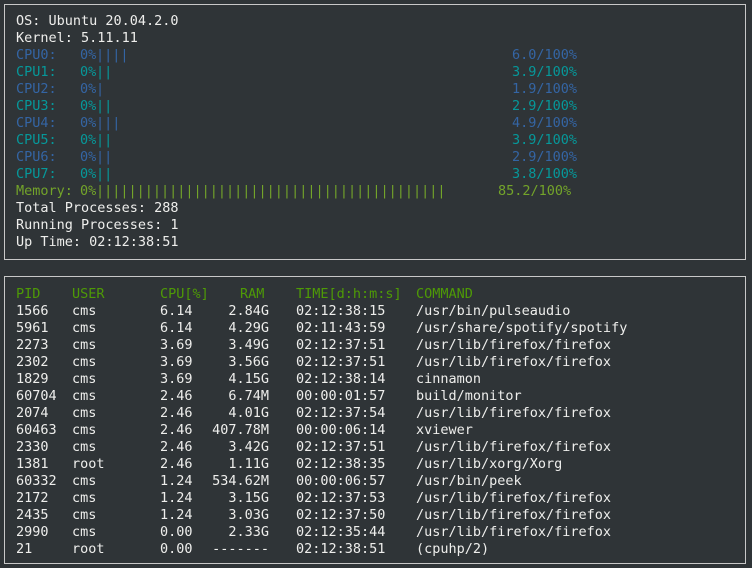 The height and width of the screenshot is (568, 752). Describe the element at coordinates (97, 225) in the screenshot. I see `running-processes: Running Processes: 1` at that location.